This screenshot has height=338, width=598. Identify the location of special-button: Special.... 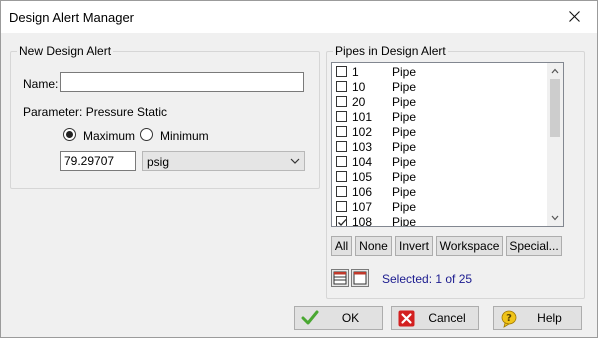
(534, 246).